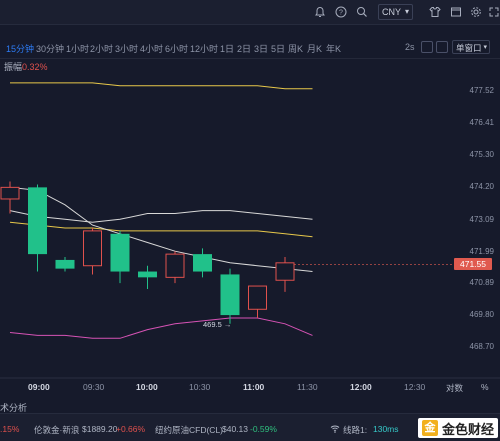 The width and height of the screenshot is (500, 441). What do you see at coordinates (131, 429) in the screenshot?
I see `gold-change: +0.66%` at bounding box center [131, 429].